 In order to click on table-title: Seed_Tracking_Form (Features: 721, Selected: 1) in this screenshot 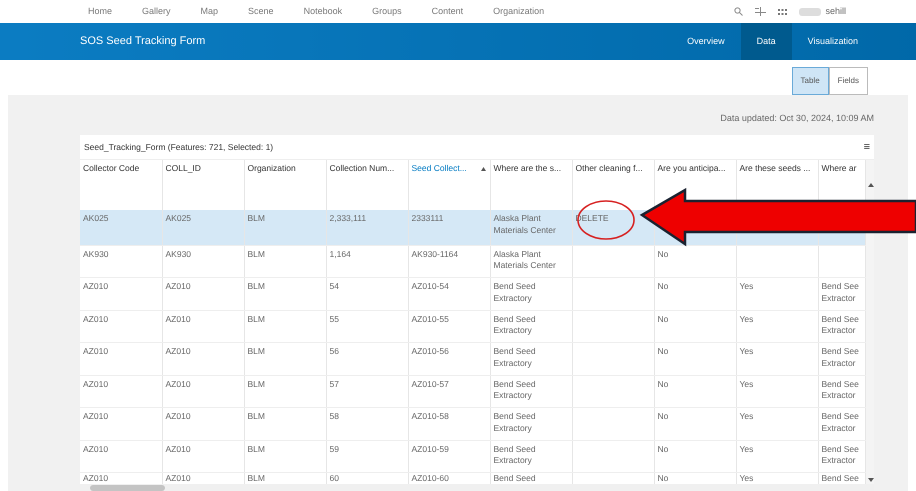, I will do `click(179, 147)`.